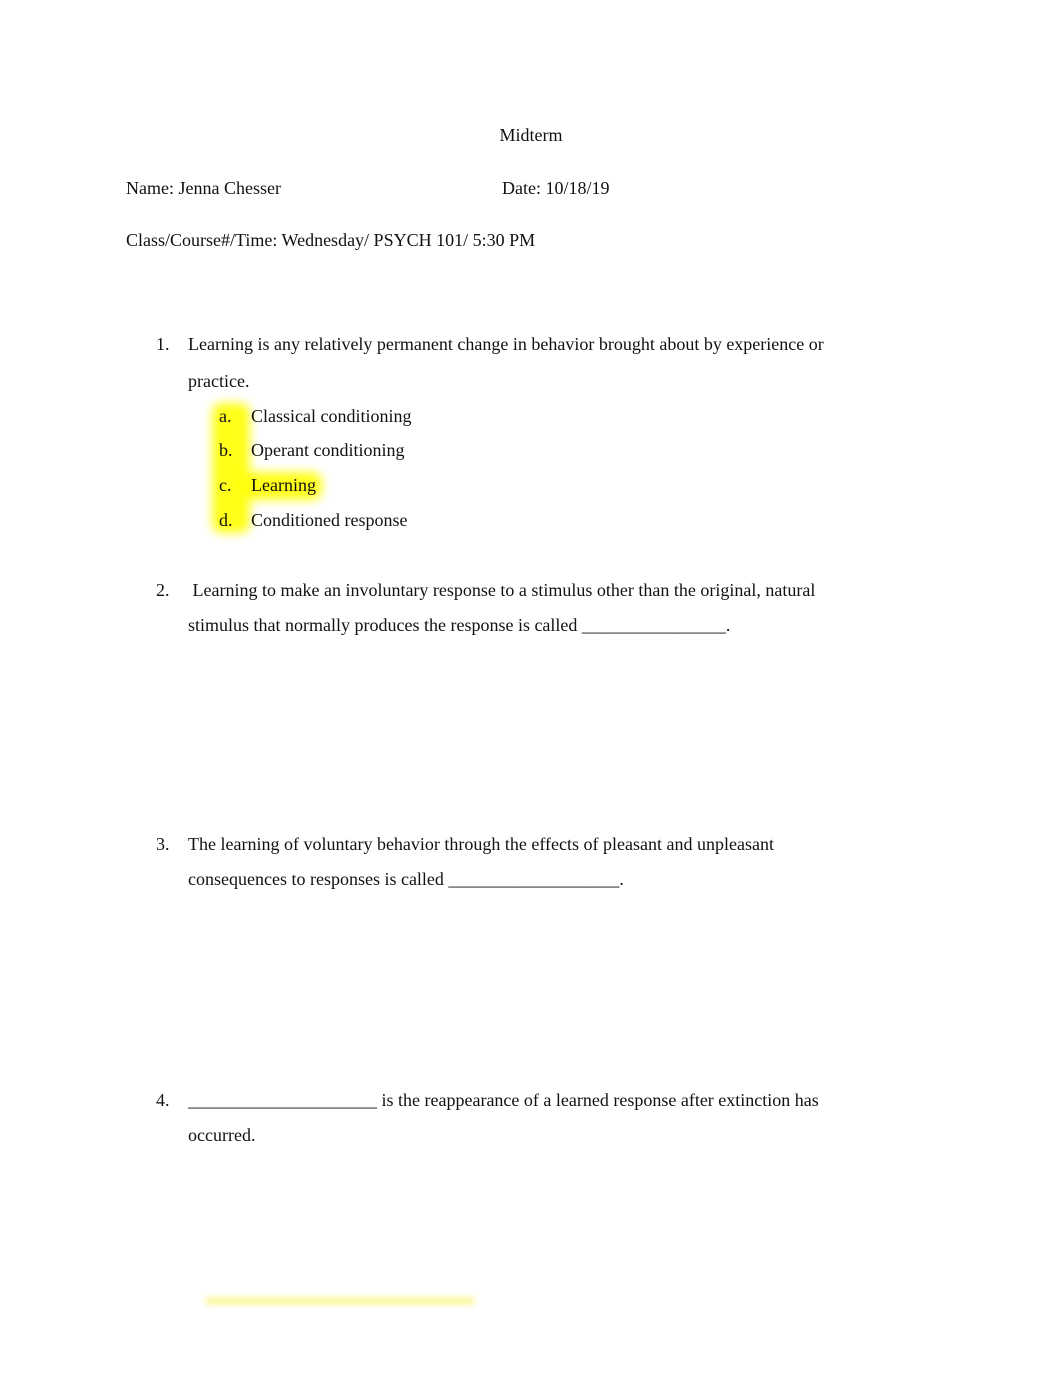  I want to click on question-number: 2., so click(163, 590).